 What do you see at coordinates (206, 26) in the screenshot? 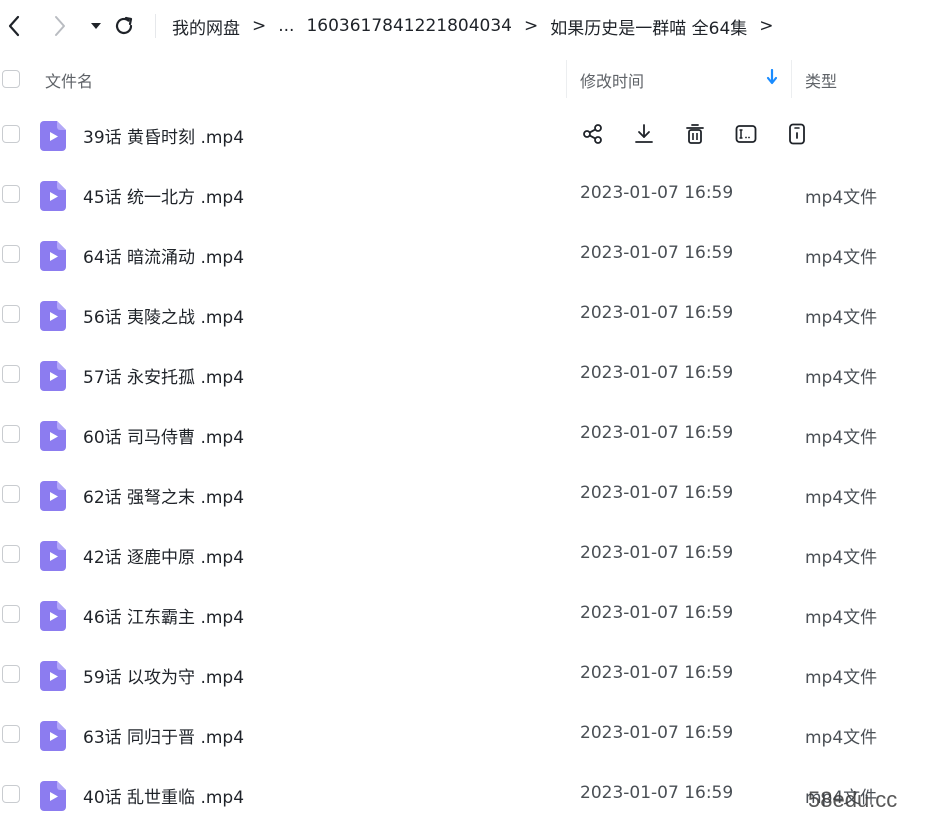
I see `breadcrumb-item-my-drive: 我的网盘` at bounding box center [206, 26].